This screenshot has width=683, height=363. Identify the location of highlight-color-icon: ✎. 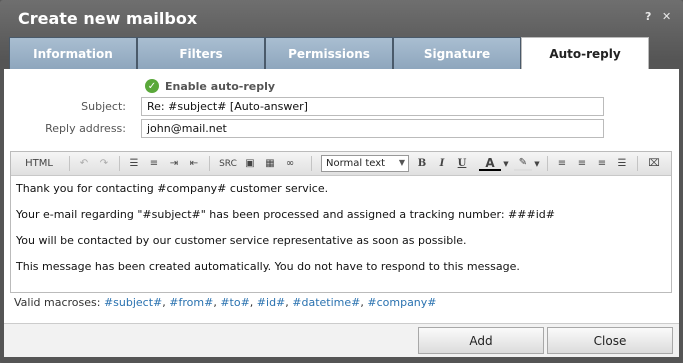
(523, 163).